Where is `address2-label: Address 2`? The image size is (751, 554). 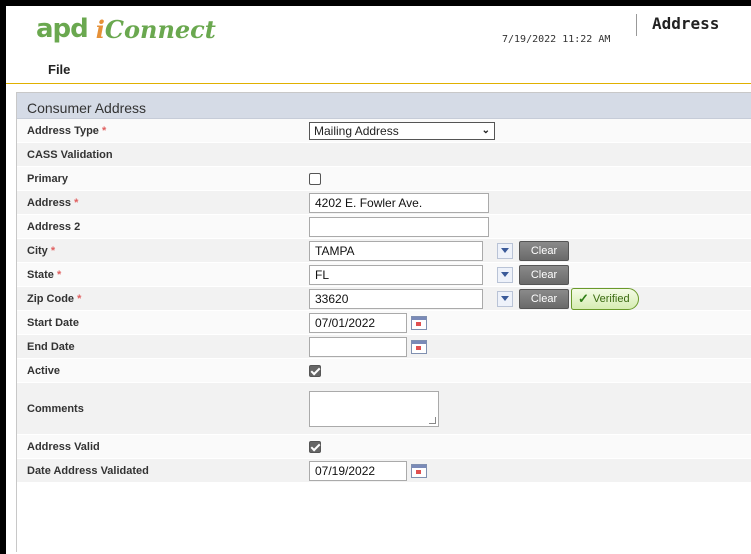 address2-label: Address 2 is located at coordinates (54, 226).